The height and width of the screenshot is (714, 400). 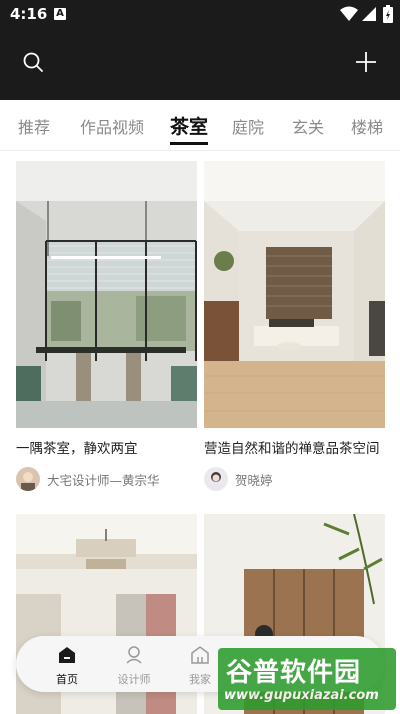 I want to click on tab-tea-room: 茶室, so click(x=189, y=125).